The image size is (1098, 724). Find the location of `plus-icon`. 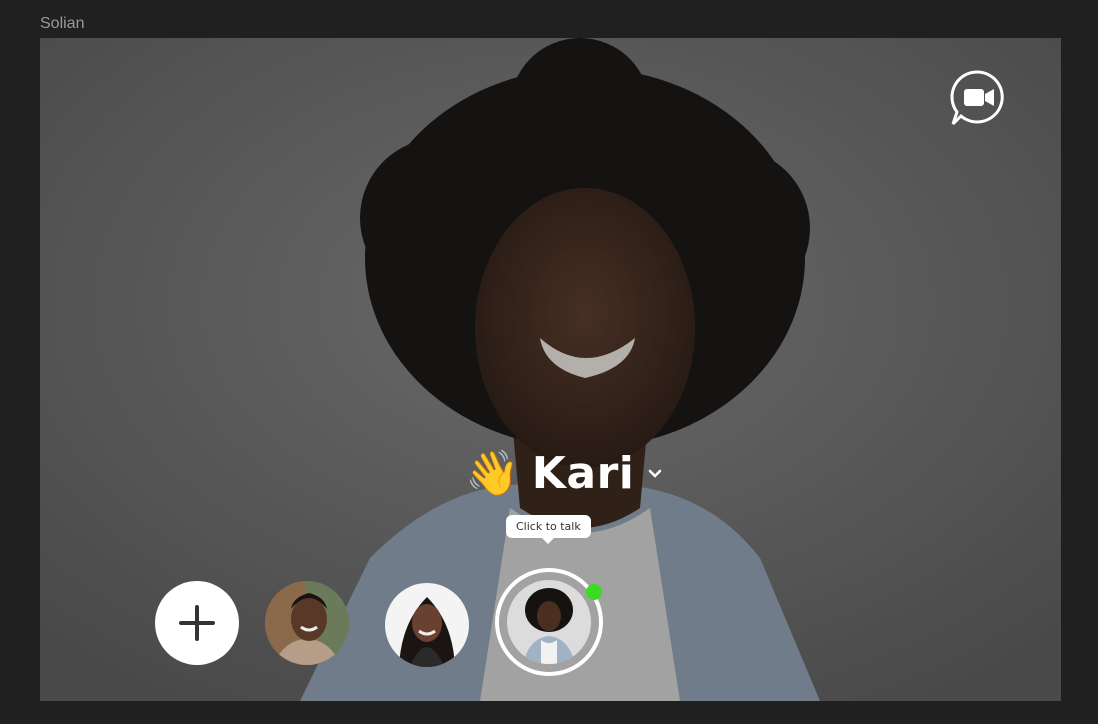

plus-icon is located at coordinates (197, 623).